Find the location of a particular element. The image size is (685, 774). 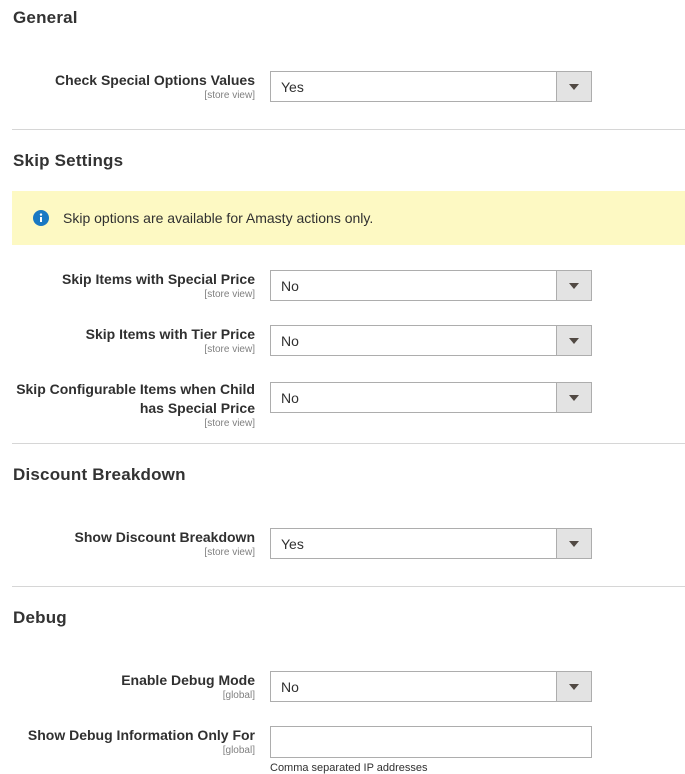

info-icon is located at coordinates (41, 218).